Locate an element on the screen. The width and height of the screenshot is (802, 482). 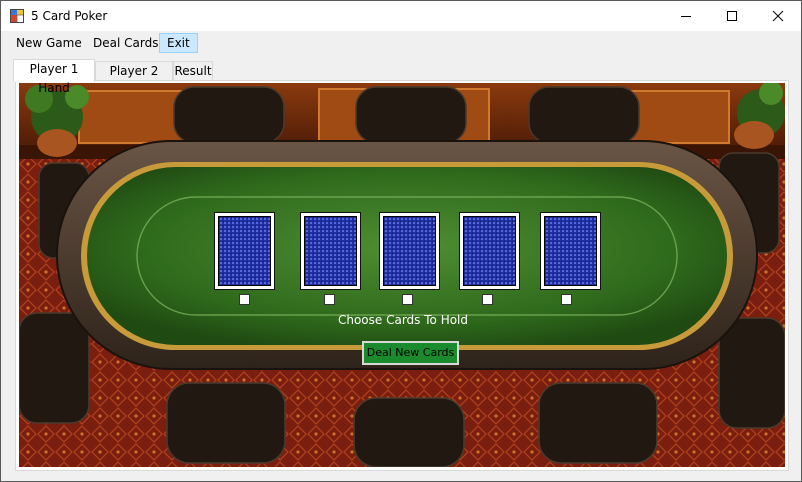
menu-exit: Exit is located at coordinates (178, 43).